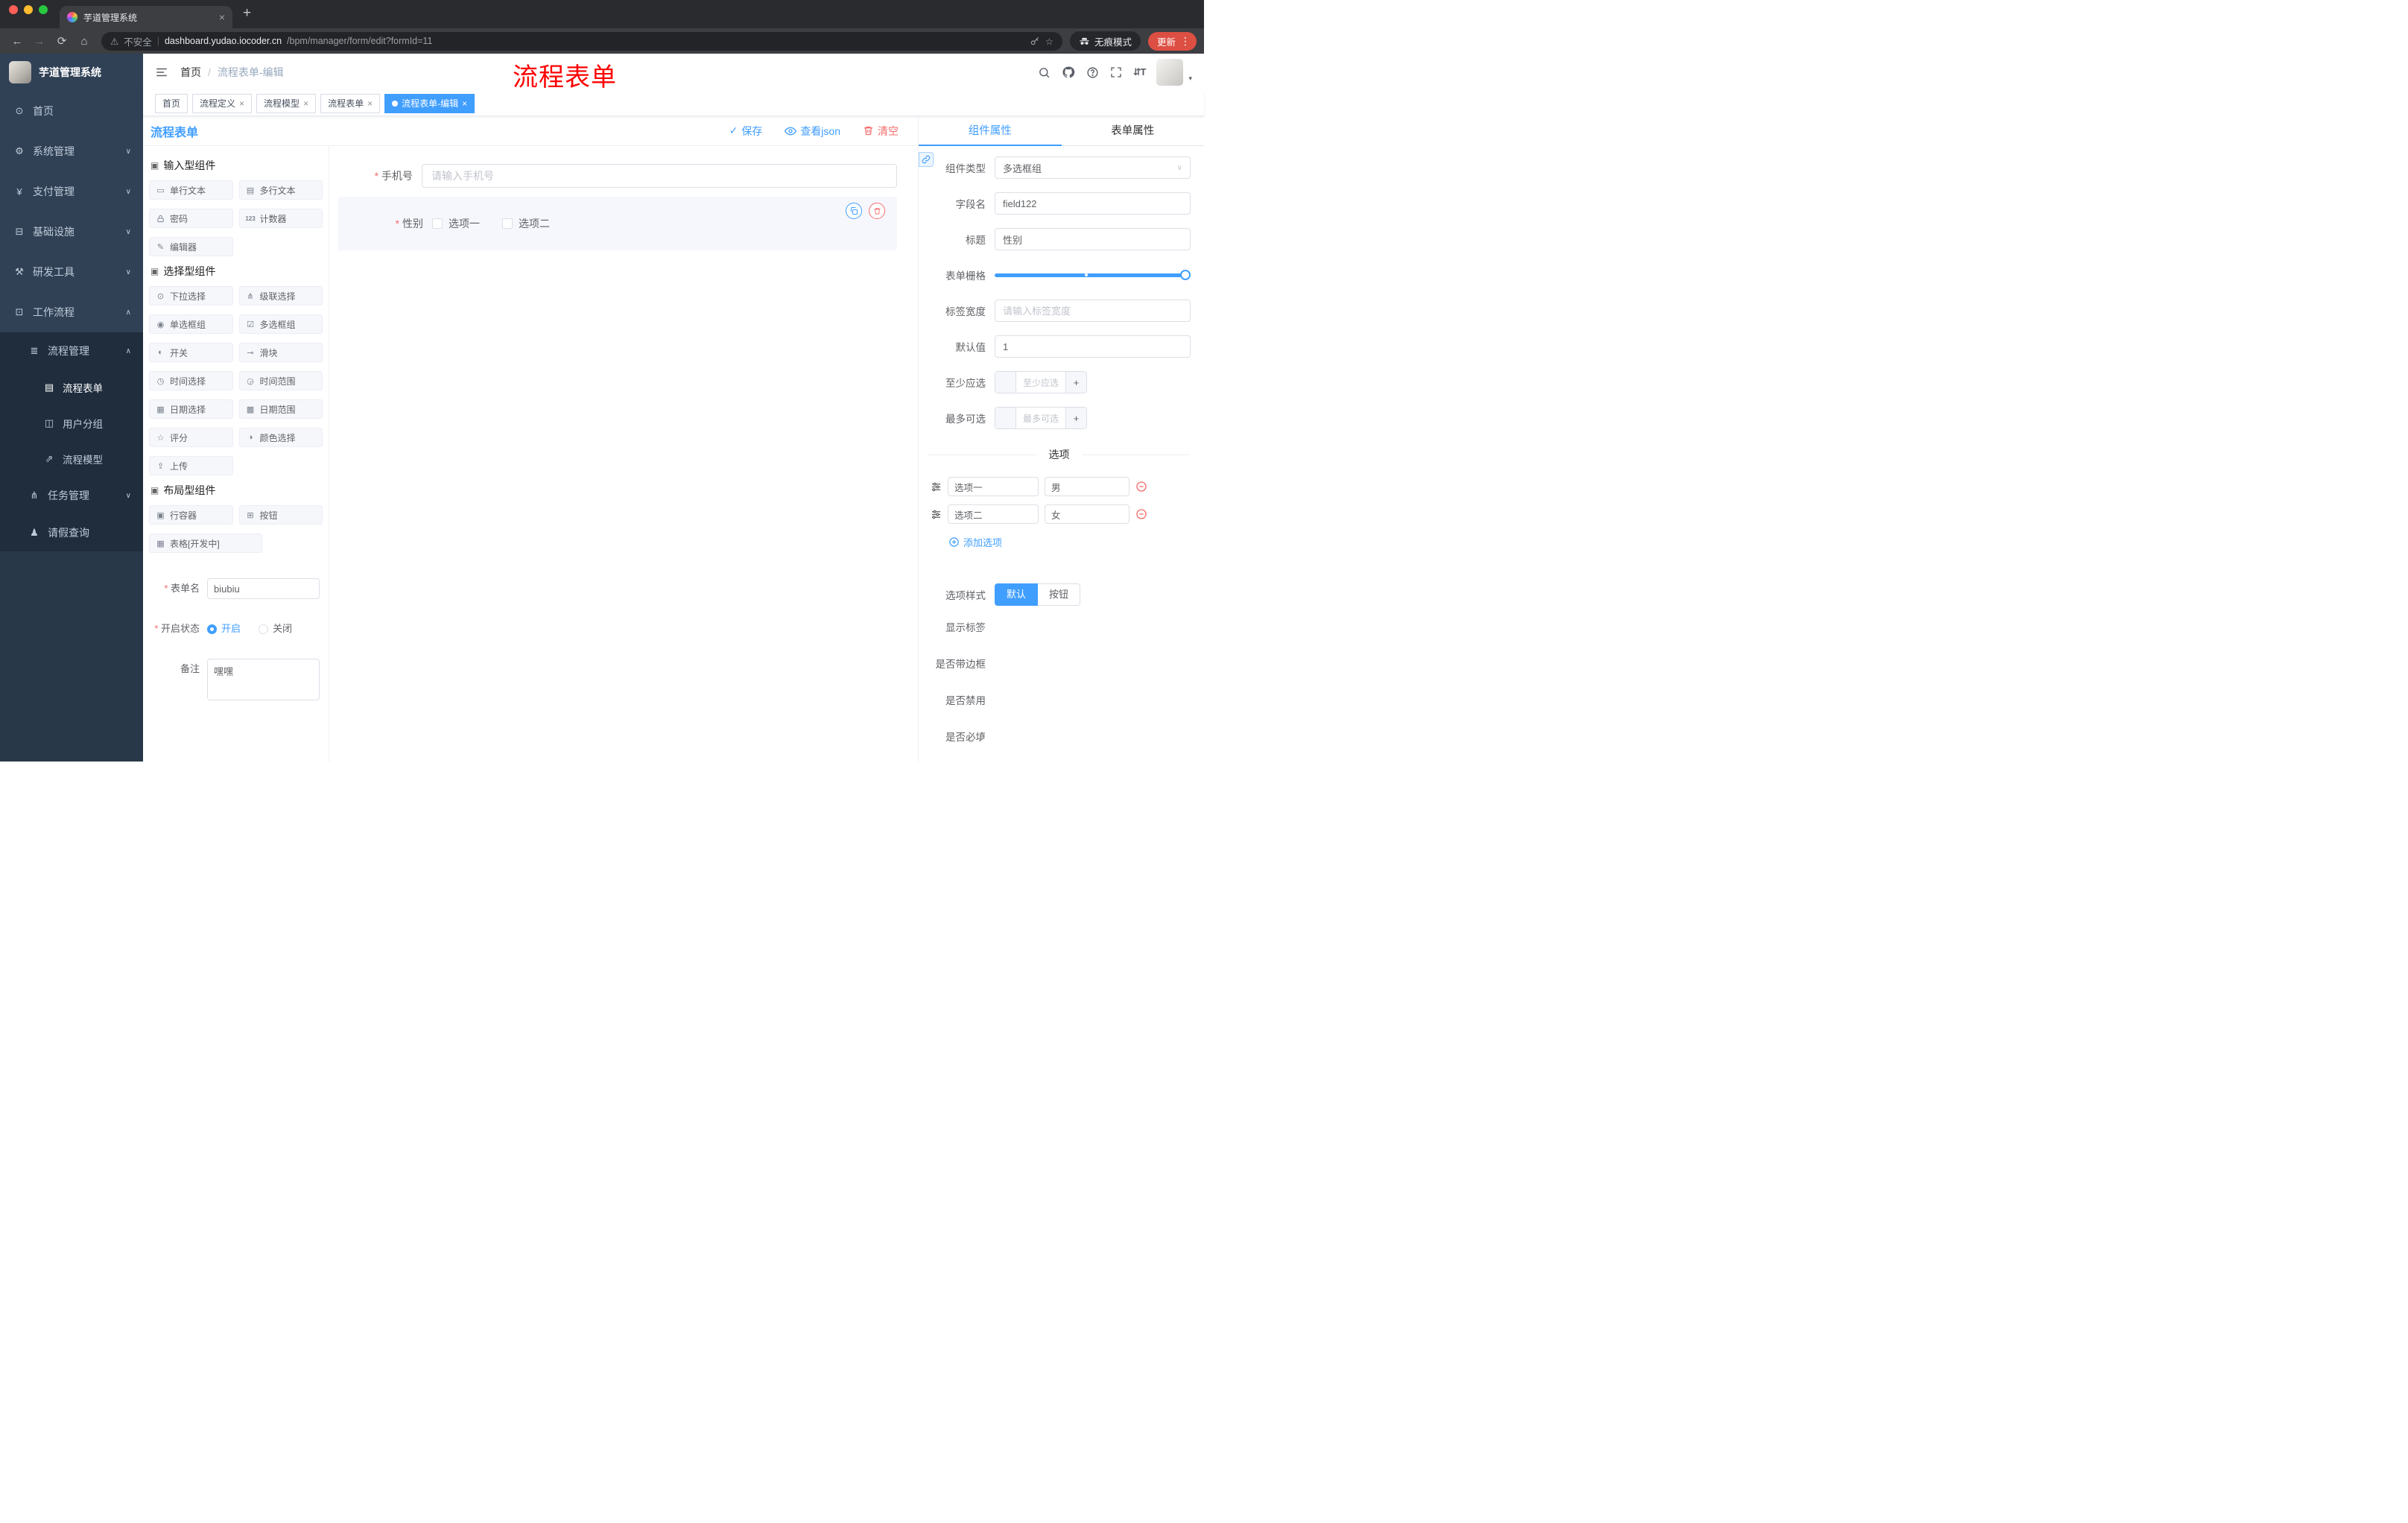  Describe the element at coordinates (191, 381) in the screenshot. I see `component-chip-time-picker: ◷ 时间选择` at that location.